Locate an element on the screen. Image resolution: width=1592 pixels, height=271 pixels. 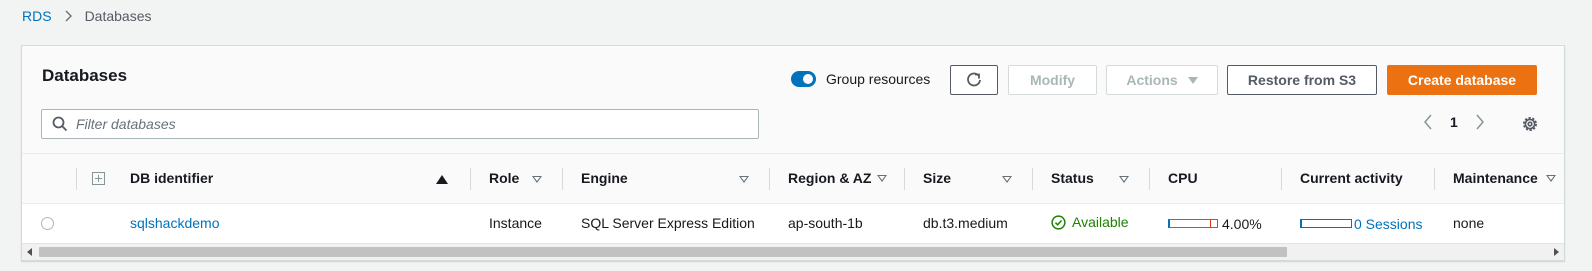
column-header-role: Role is located at coordinates (516, 179).